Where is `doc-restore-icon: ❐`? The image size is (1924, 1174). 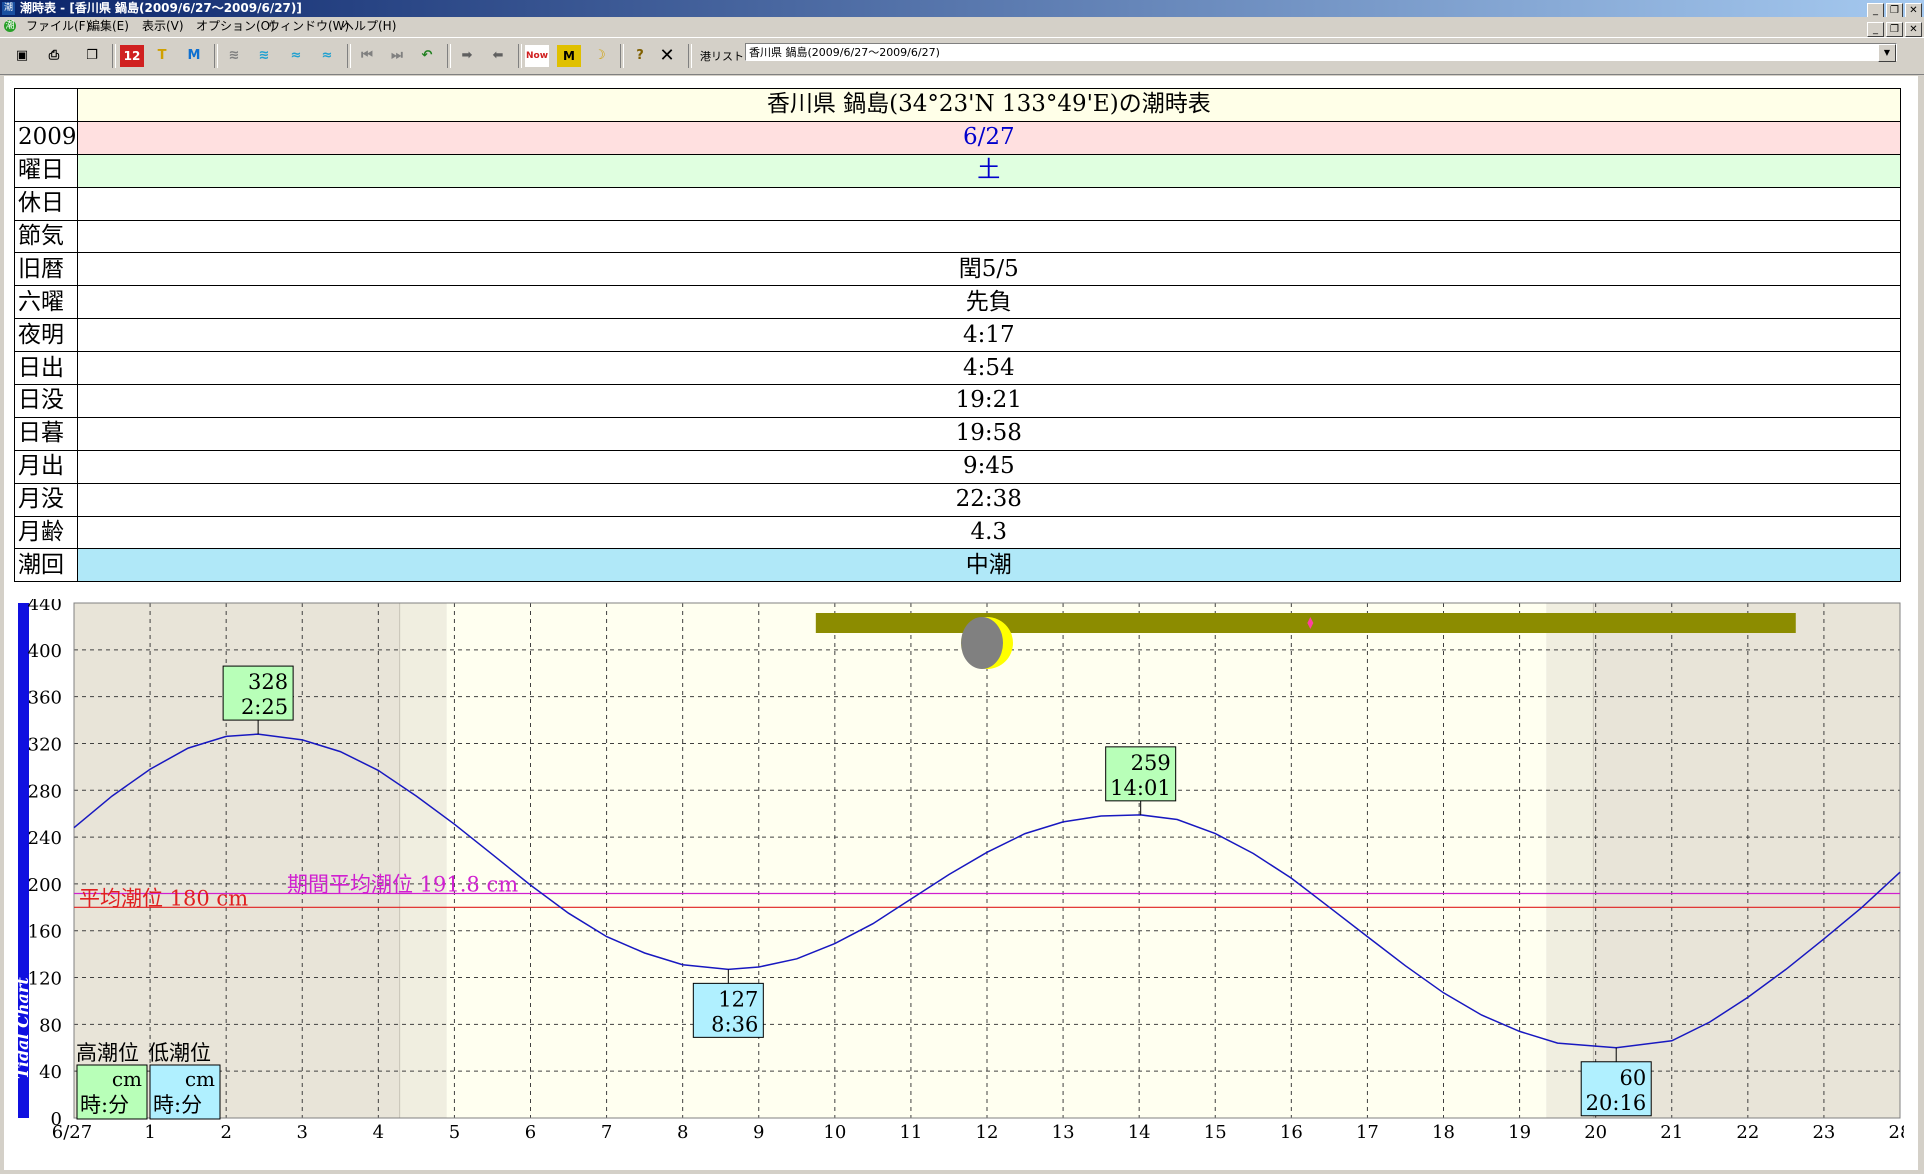
doc-restore-icon: ❐ is located at coordinates (1894, 29).